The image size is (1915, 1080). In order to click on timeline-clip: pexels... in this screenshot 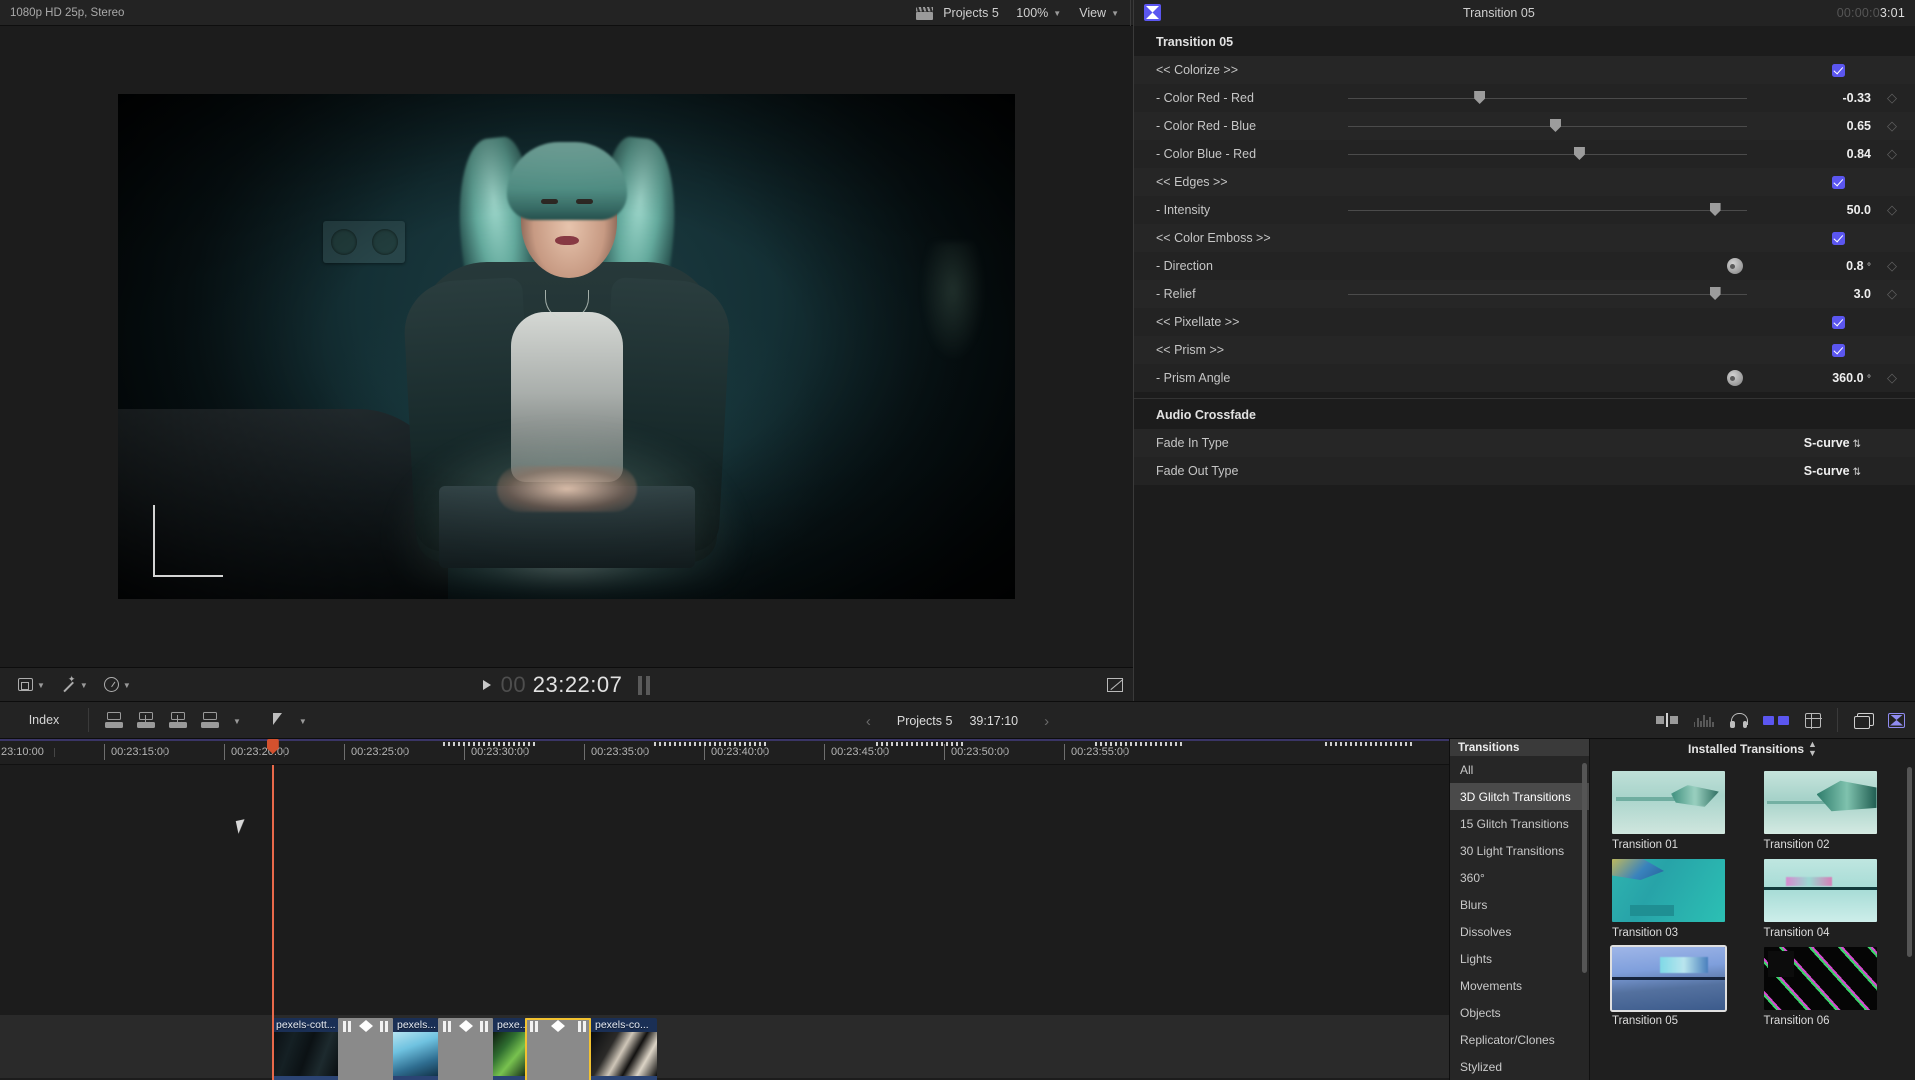, I will do `click(415, 1049)`.